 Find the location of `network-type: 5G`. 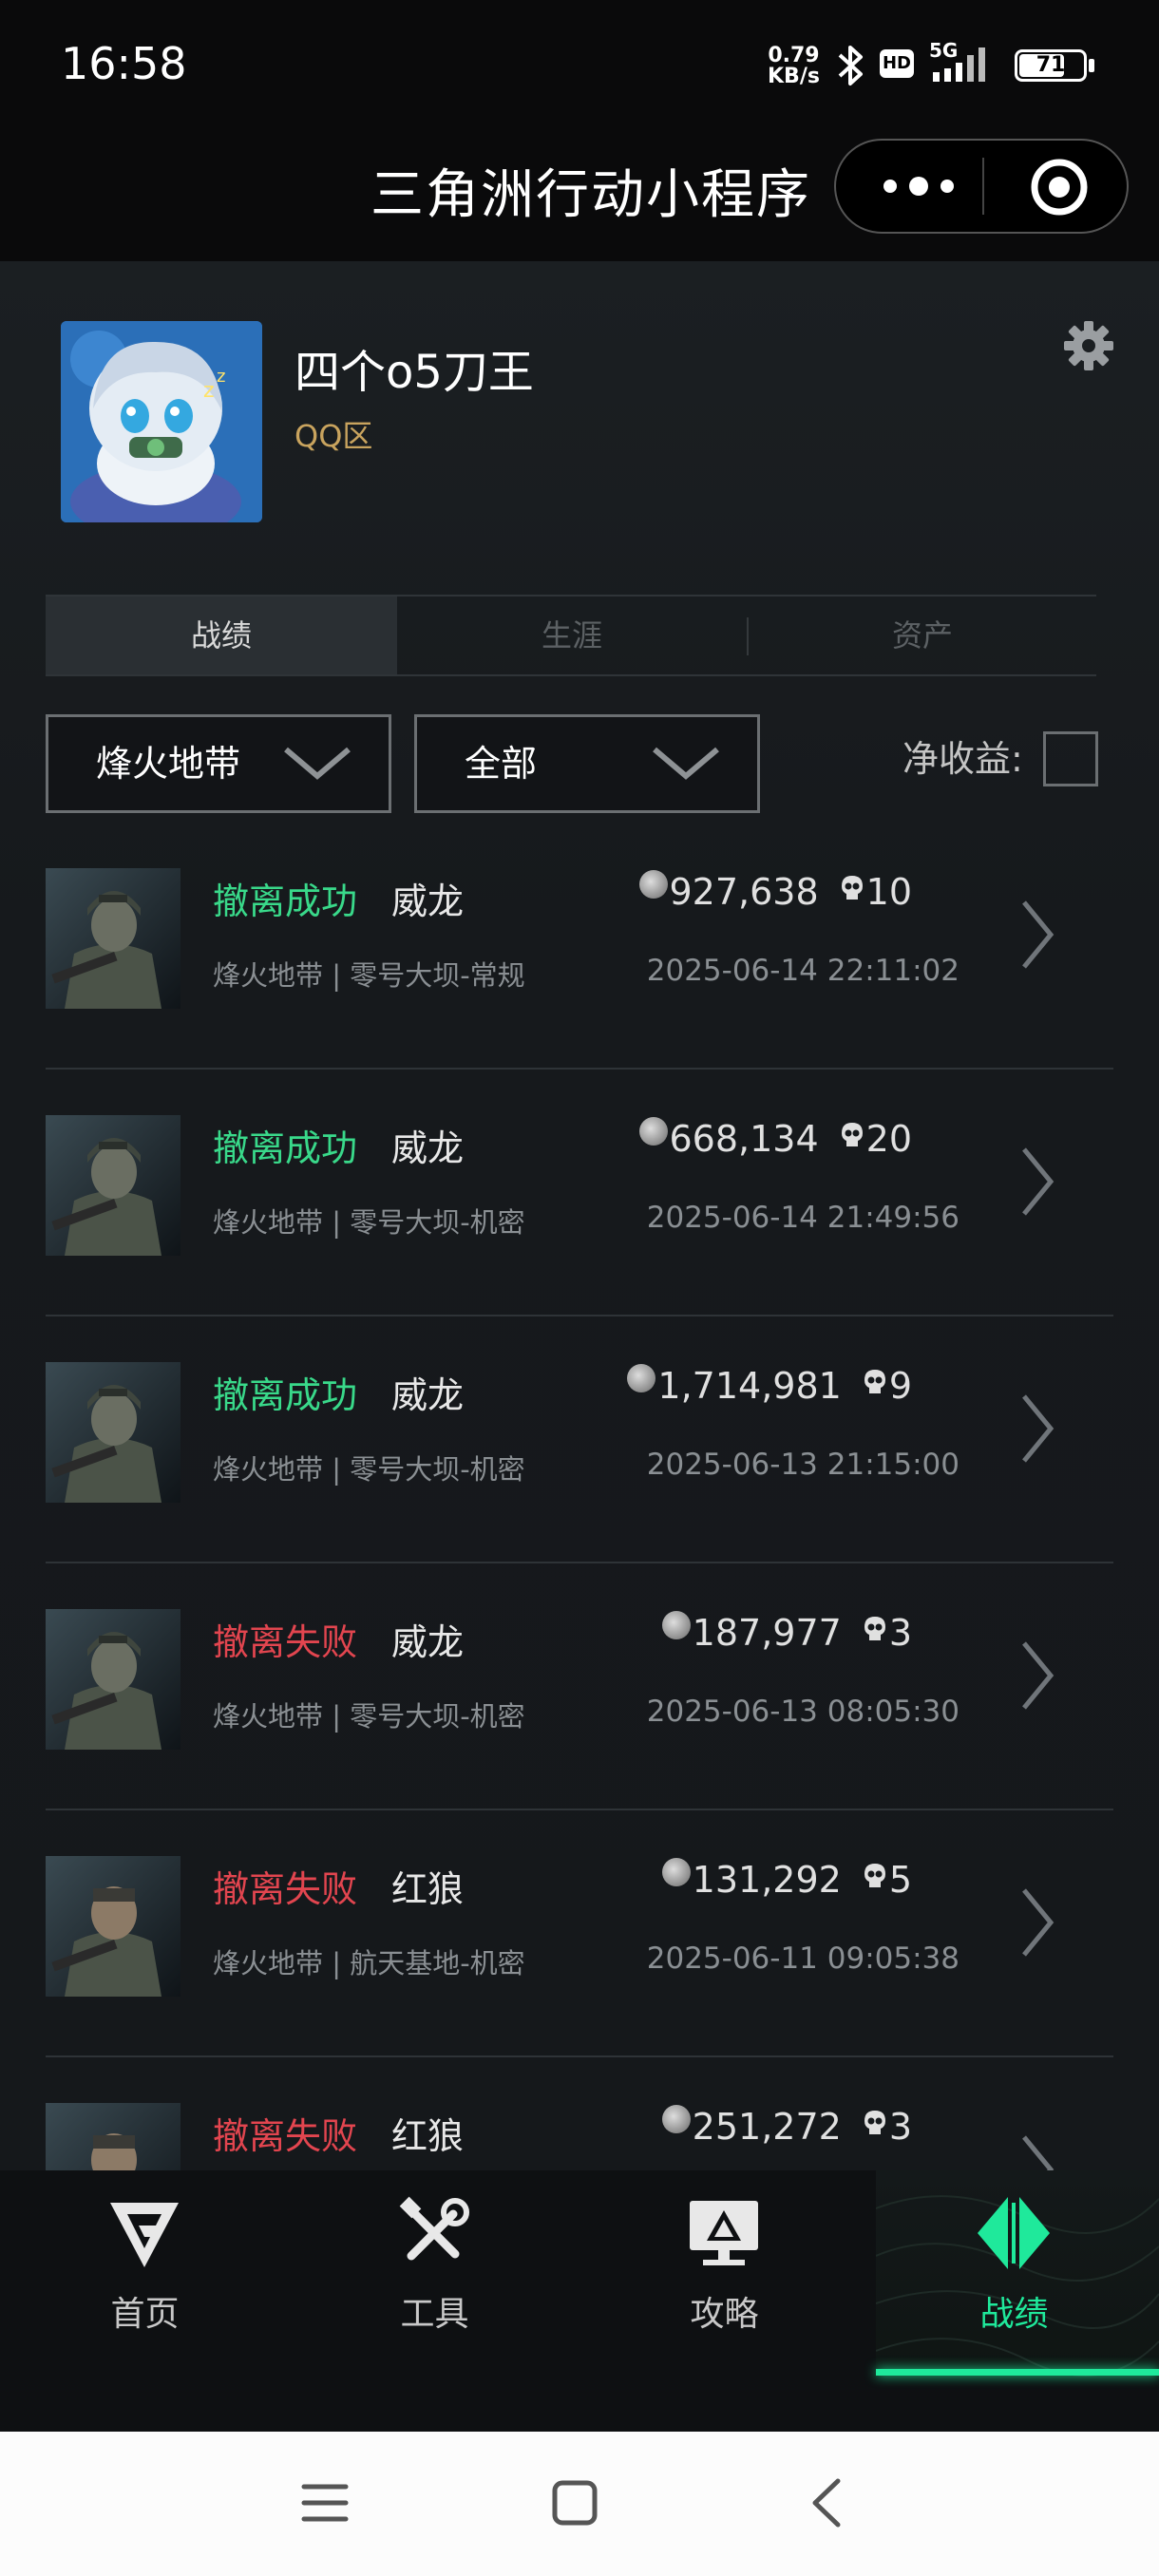

network-type: 5G is located at coordinates (943, 51).